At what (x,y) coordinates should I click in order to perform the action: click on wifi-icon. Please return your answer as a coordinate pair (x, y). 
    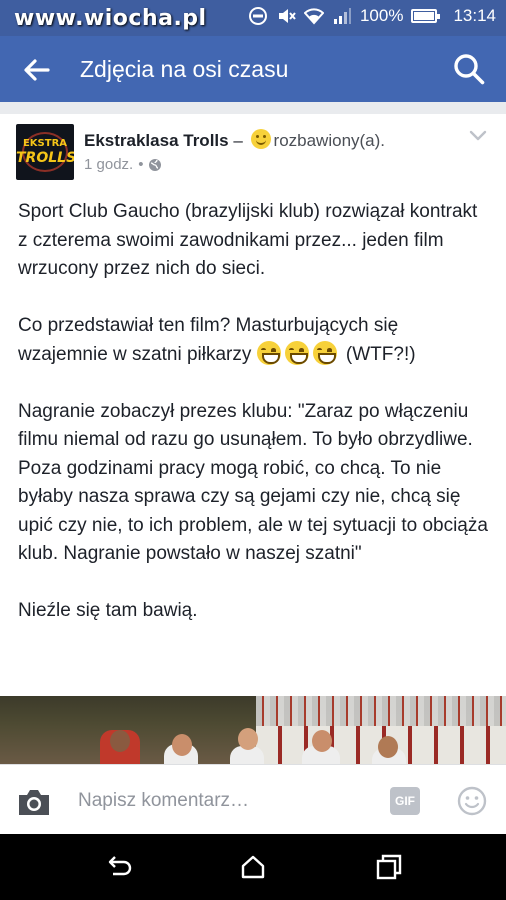
    Looking at the image, I should click on (313, 16).